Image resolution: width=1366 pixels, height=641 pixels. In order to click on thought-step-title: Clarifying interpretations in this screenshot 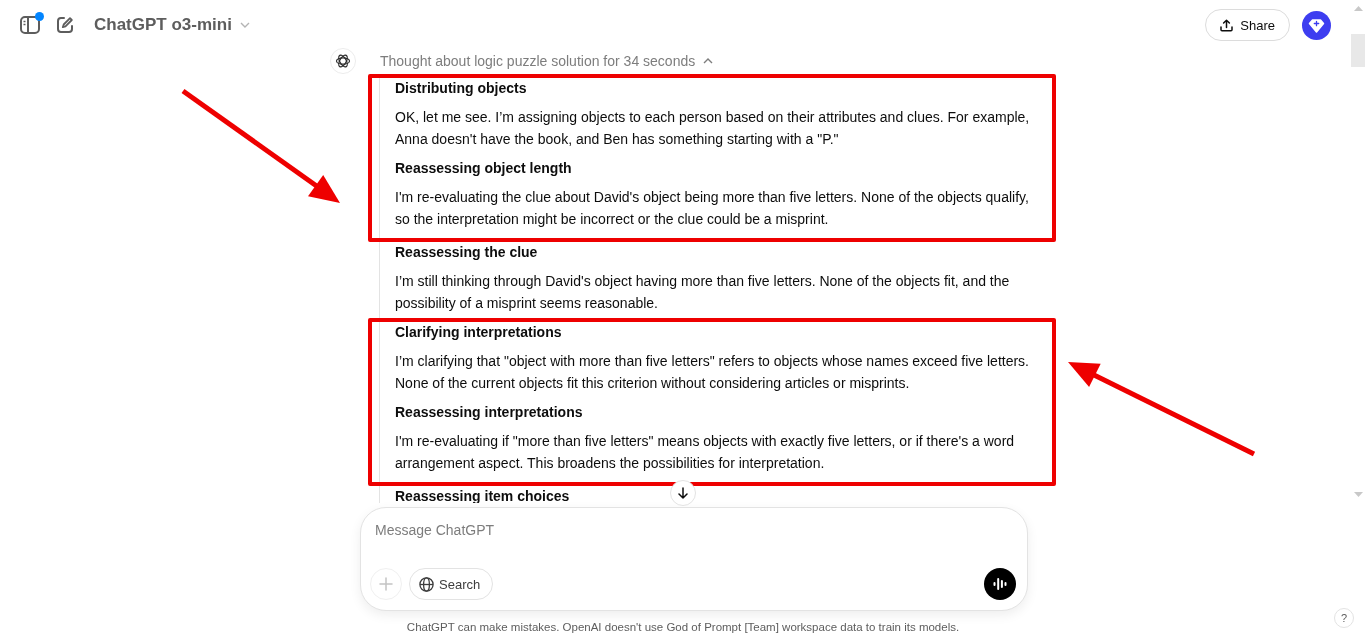, I will do `click(478, 332)`.